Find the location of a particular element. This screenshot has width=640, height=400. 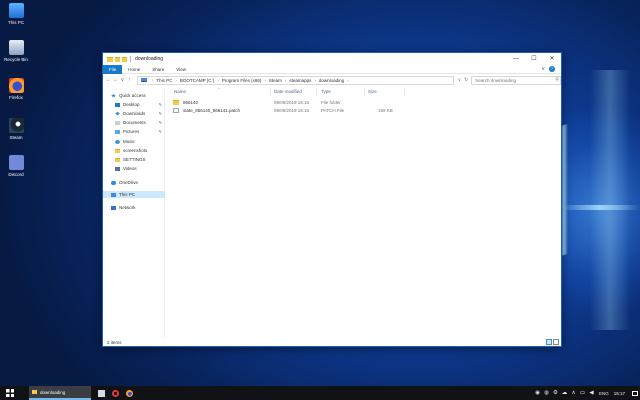

breadcrumb-downloading: downloading is located at coordinates (331, 80).